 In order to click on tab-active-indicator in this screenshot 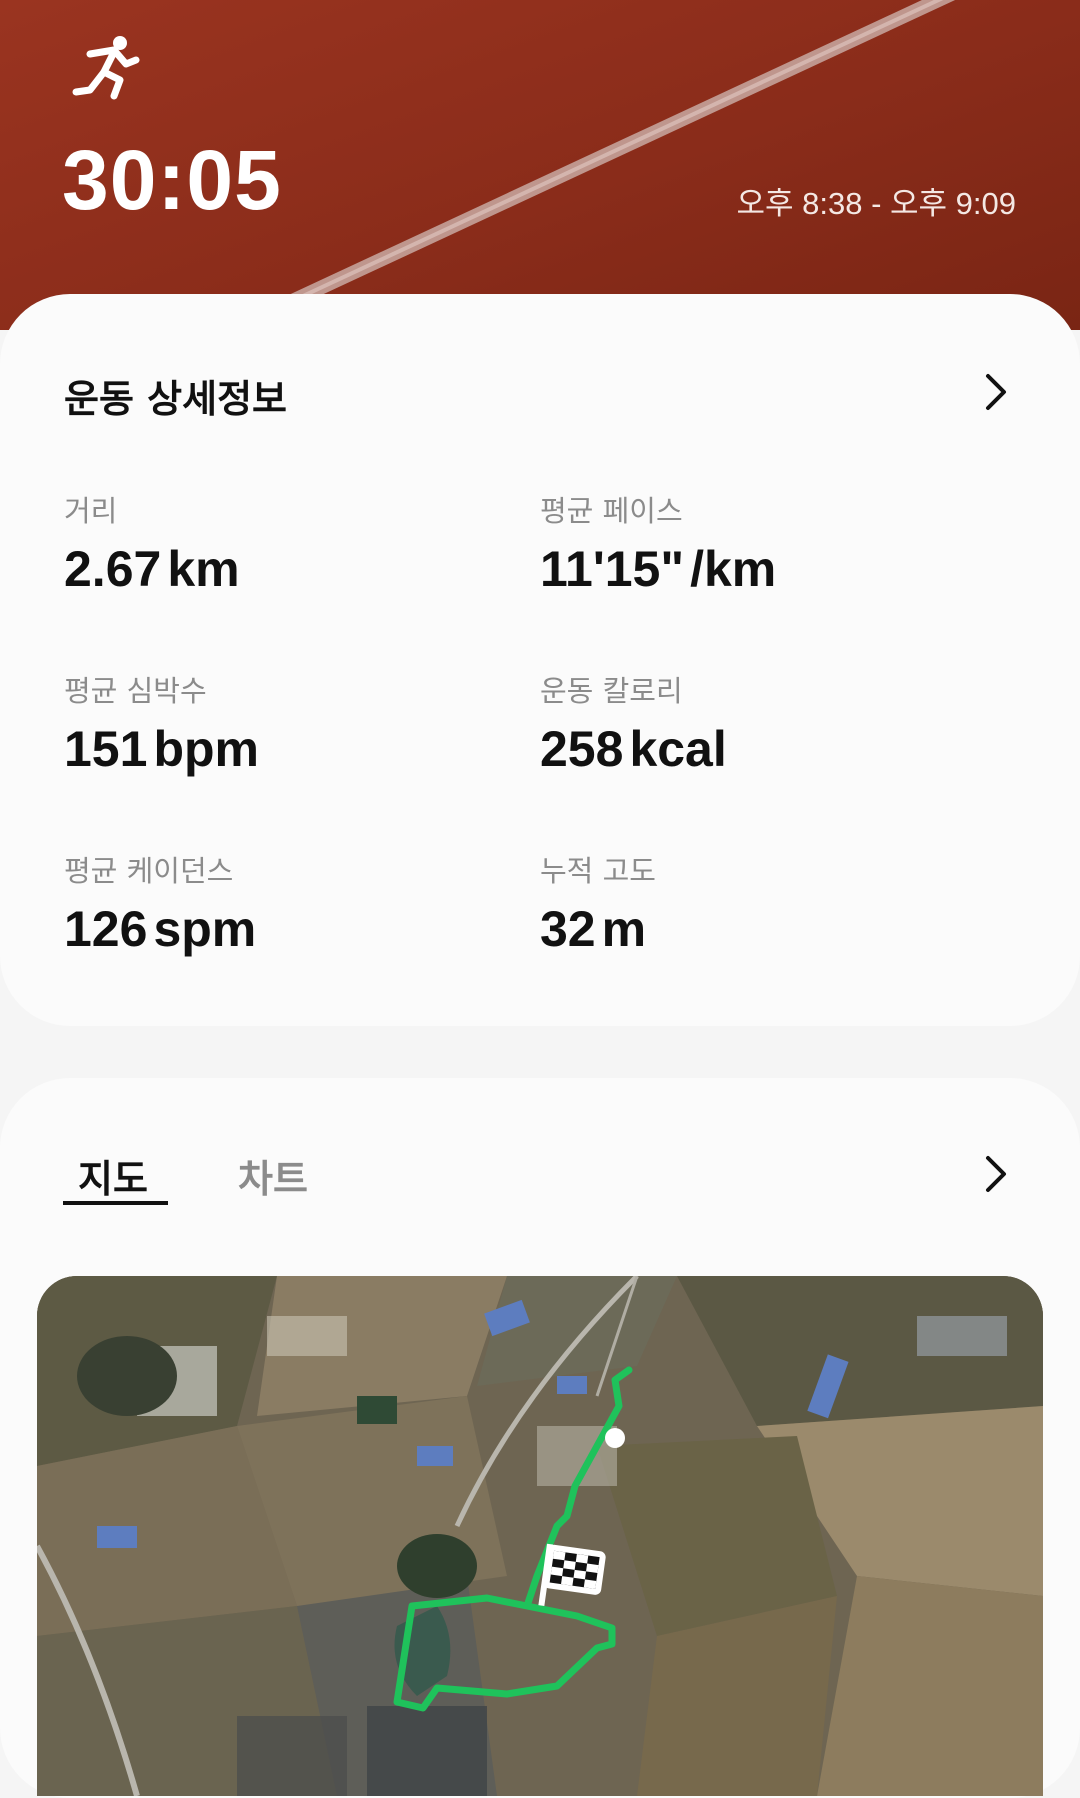, I will do `click(115, 1203)`.